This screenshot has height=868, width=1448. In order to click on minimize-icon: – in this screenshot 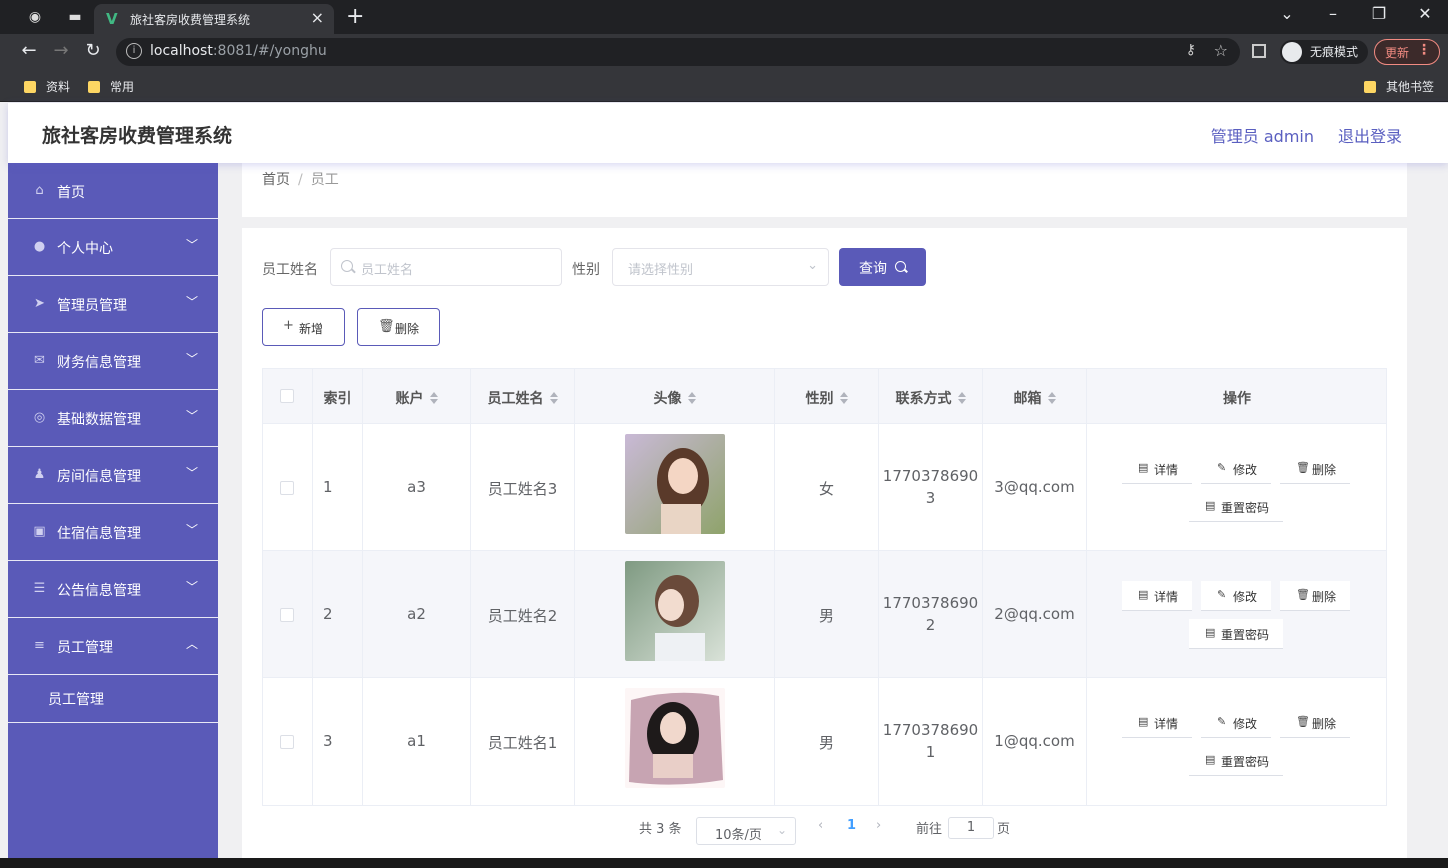, I will do `click(1333, 13)`.